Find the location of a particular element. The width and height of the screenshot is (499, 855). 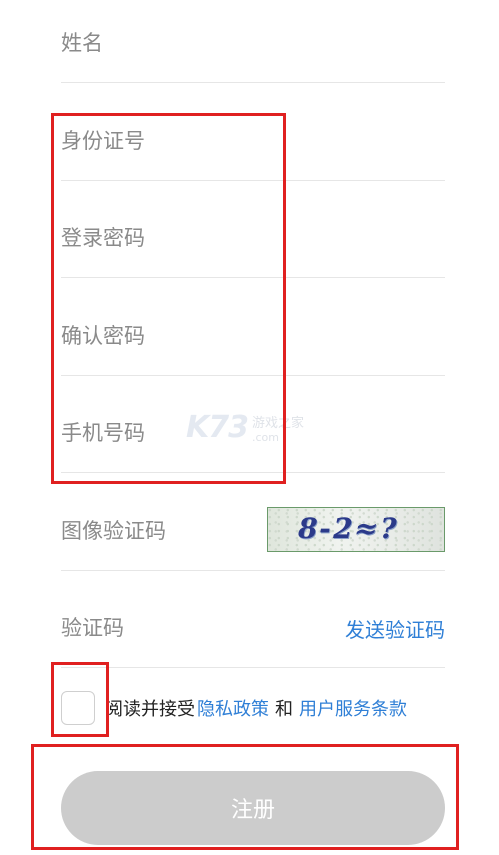

sms-code-field-row: 发送验证码 is located at coordinates (253, 619).